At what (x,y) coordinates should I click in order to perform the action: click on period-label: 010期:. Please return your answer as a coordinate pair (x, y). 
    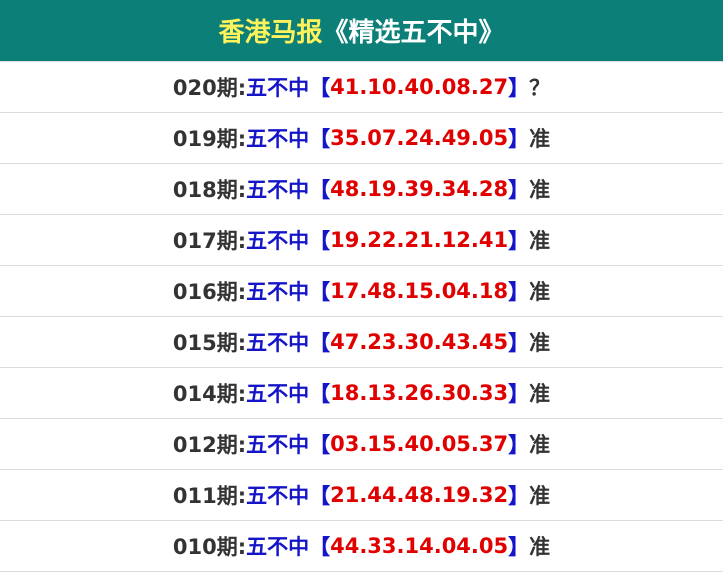
    Looking at the image, I should click on (209, 547).